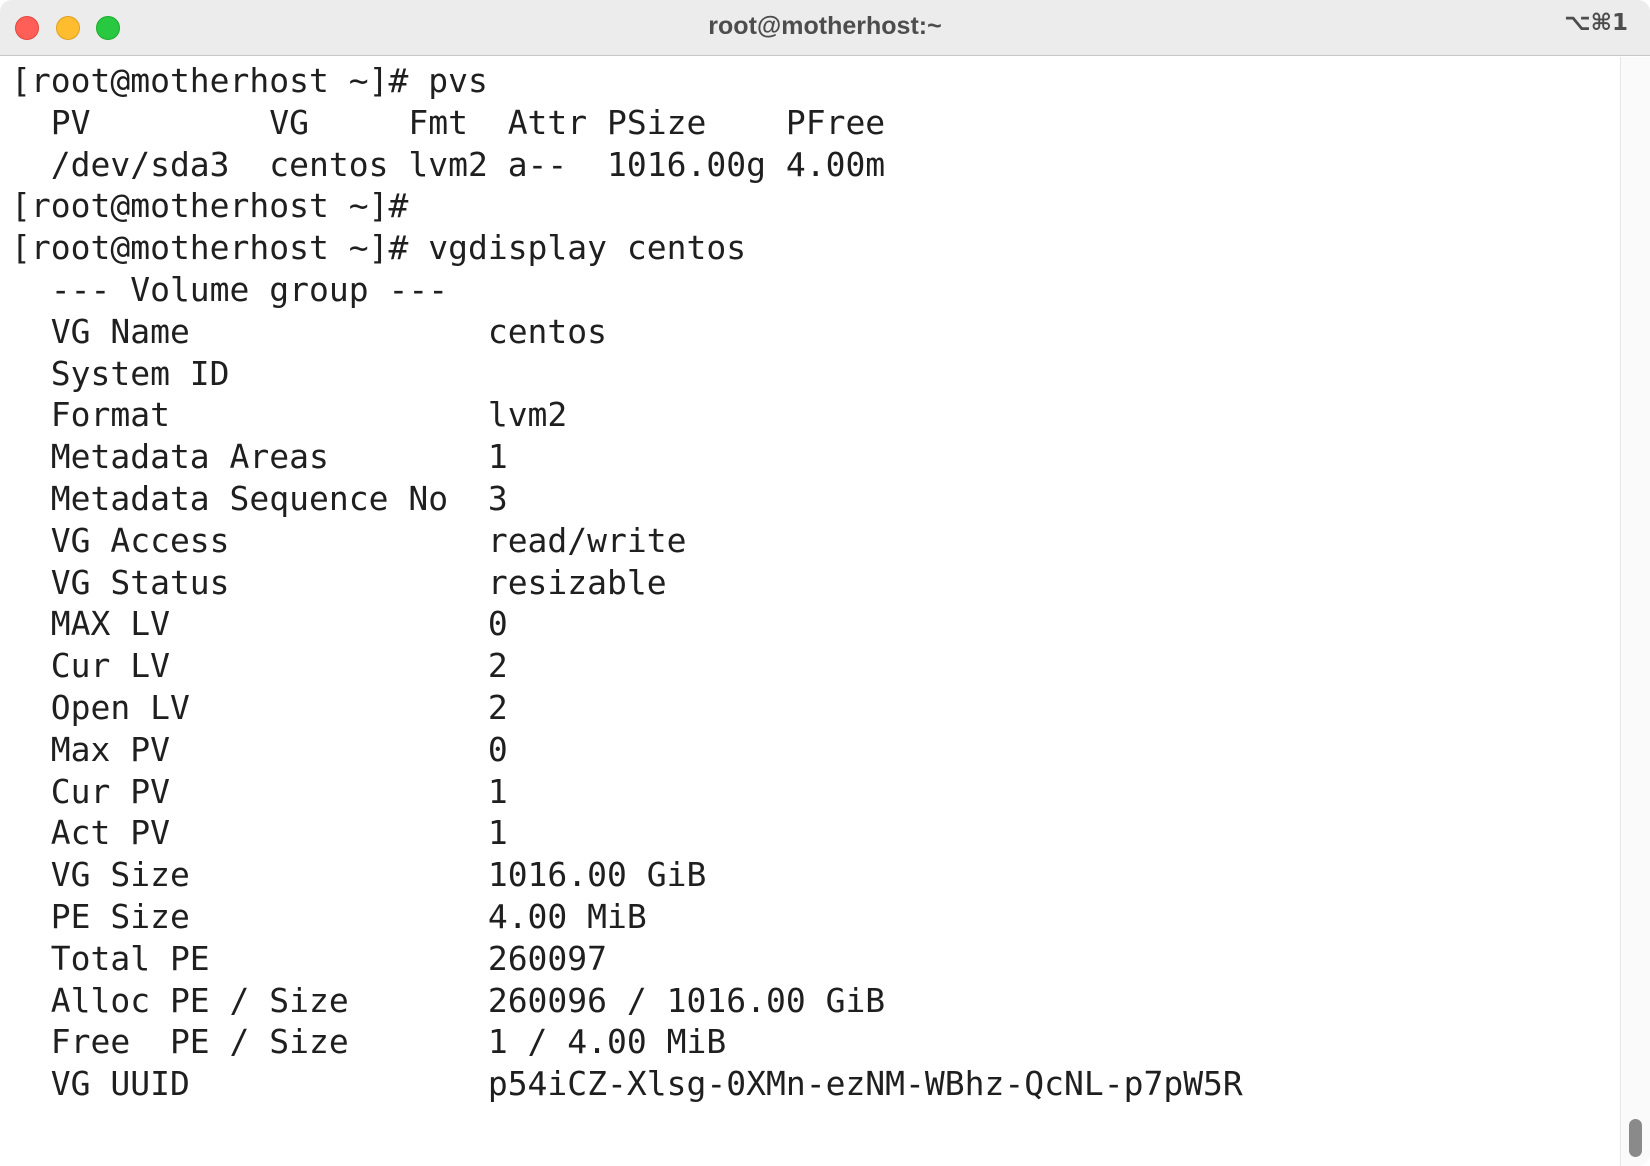 The image size is (1650, 1166). What do you see at coordinates (120, 373) in the screenshot?
I see `terminal-line: System ID` at bounding box center [120, 373].